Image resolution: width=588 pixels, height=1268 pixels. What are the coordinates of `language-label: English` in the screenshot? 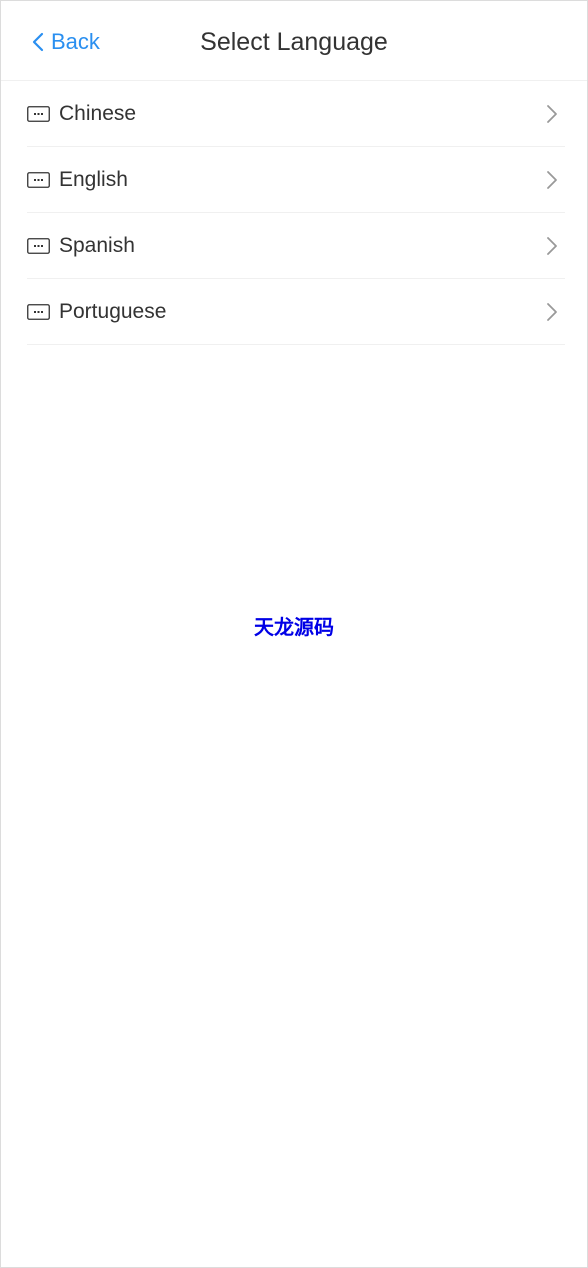 It's located at (93, 179).